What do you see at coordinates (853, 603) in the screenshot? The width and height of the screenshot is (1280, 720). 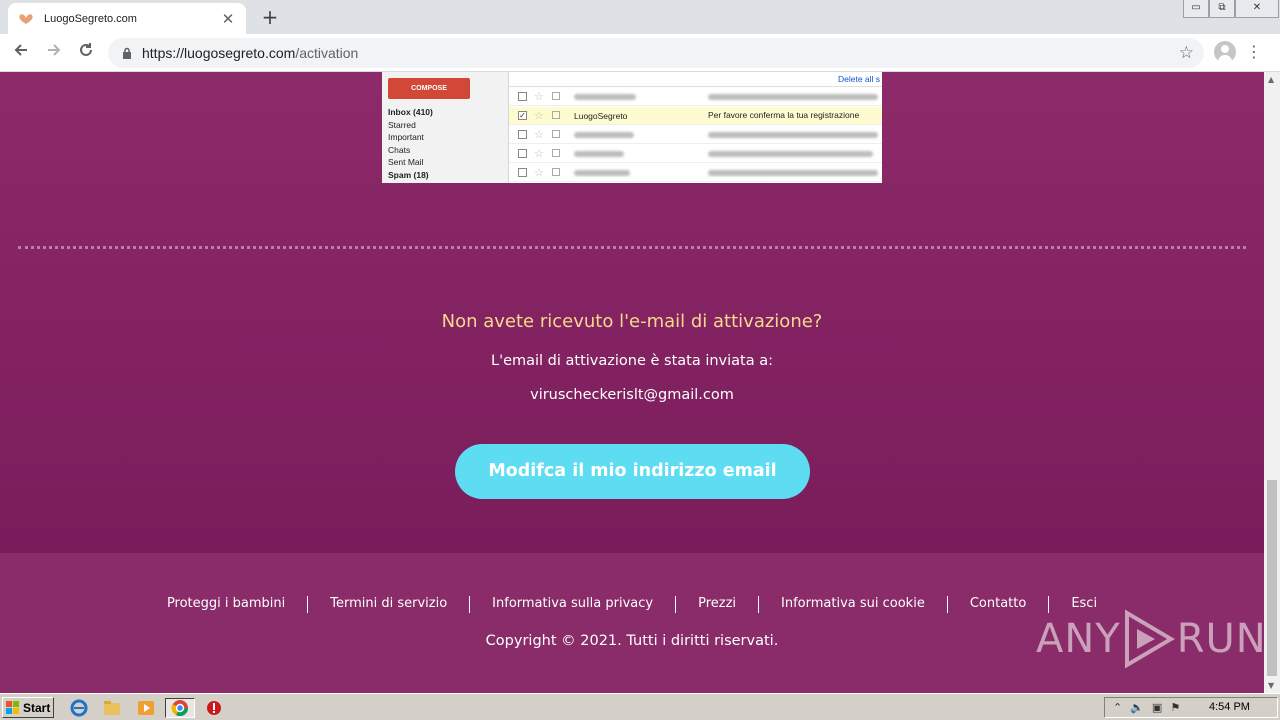 I see `footer-link-cookies: Informativa sui cookie` at bounding box center [853, 603].